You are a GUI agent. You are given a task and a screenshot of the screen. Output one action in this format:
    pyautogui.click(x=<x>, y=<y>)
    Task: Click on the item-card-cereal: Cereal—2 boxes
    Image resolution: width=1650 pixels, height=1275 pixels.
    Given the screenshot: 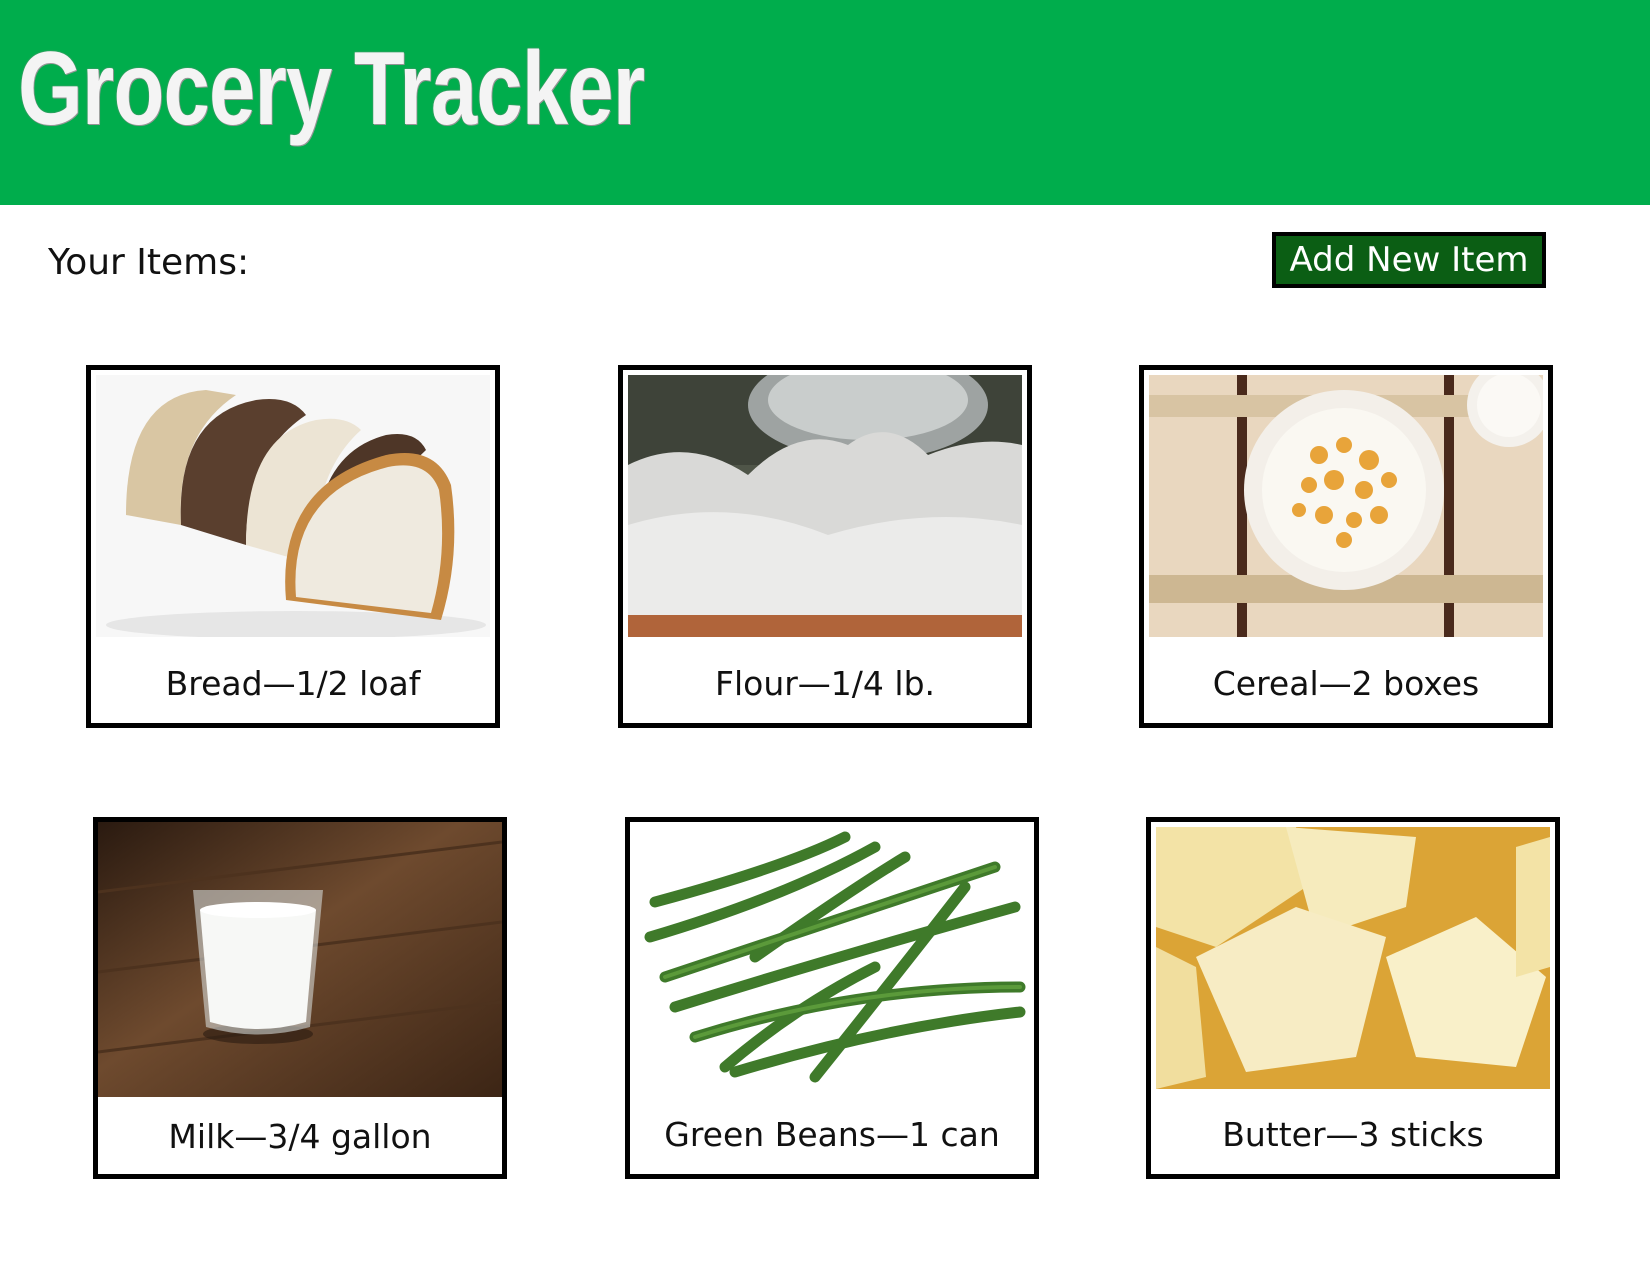 What is the action you would take?
    pyautogui.click(x=1346, y=546)
    